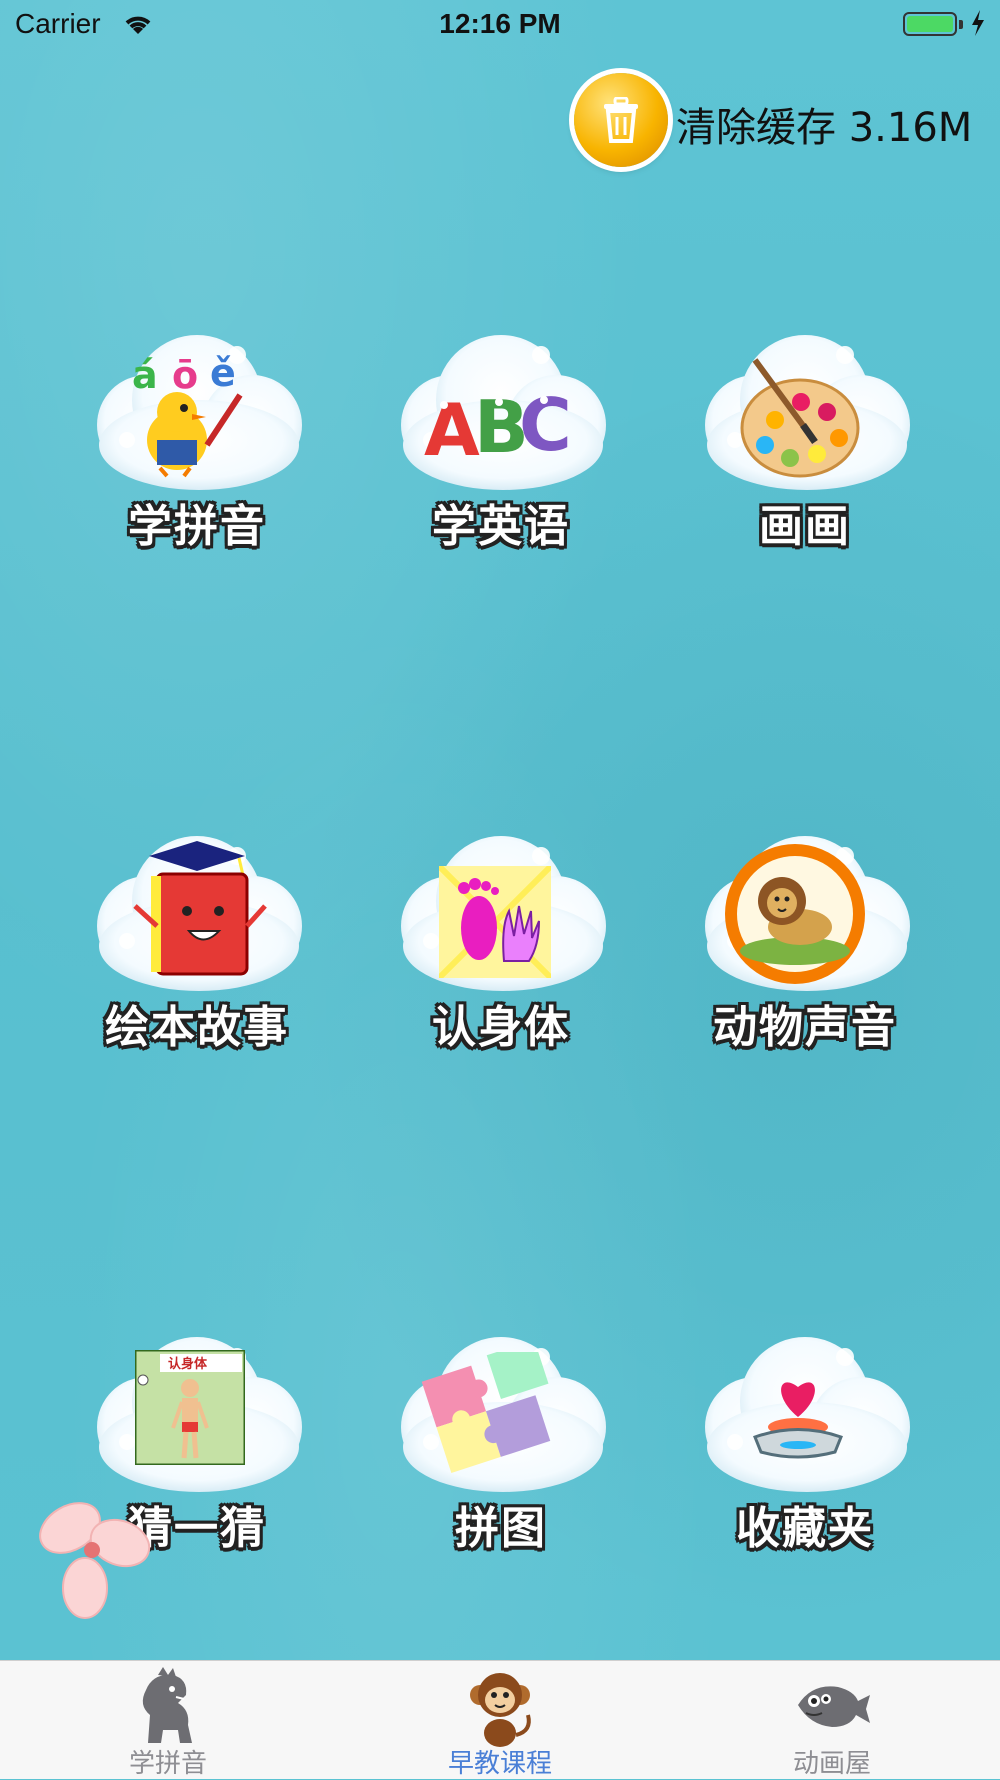 This screenshot has height=1780, width=1000. Describe the element at coordinates (95, 1560) in the screenshot. I see `cherry-blossom-icon` at that location.